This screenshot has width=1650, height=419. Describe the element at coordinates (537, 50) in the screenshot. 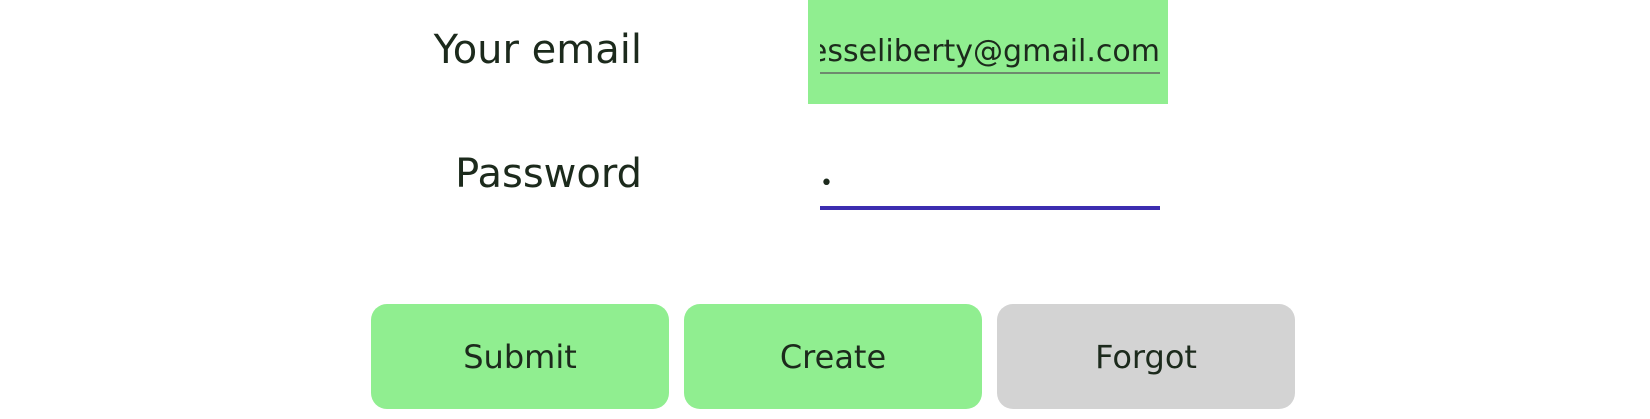

I see `email-label: Your email` at that location.